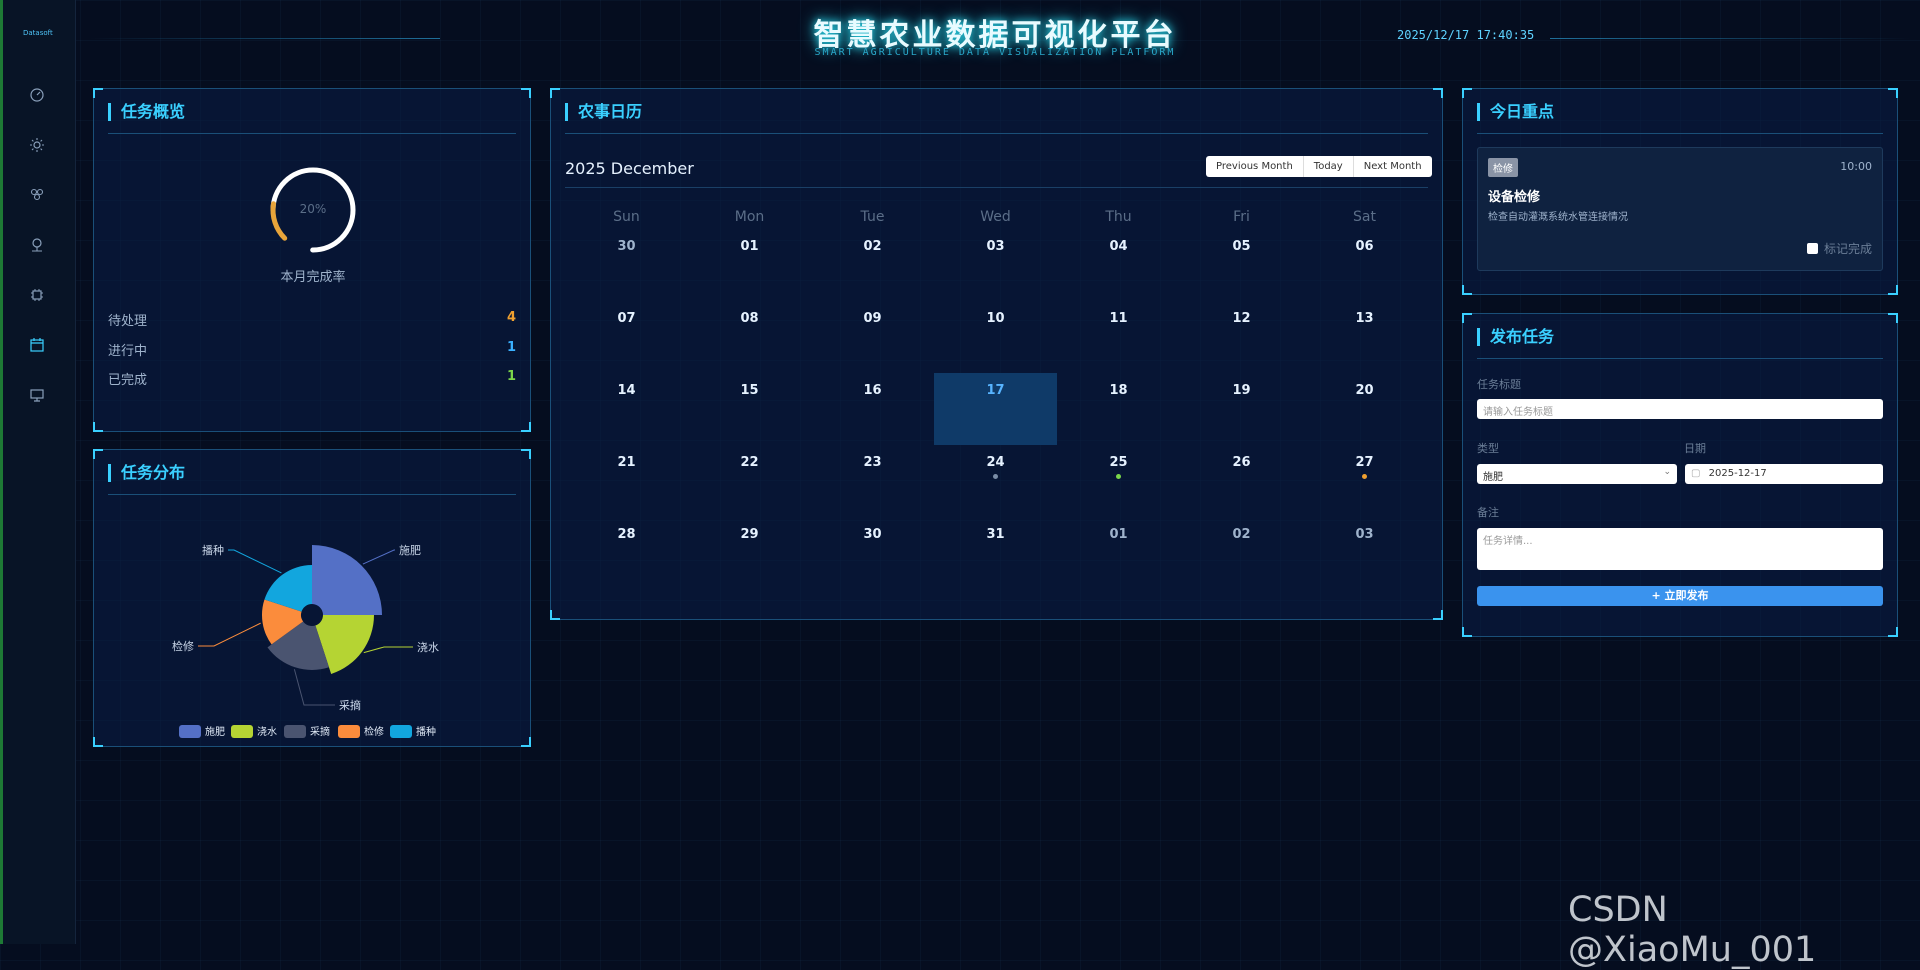 The height and width of the screenshot is (970, 1920). What do you see at coordinates (374, 731) in the screenshot?
I see `legend-label: 检修` at bounding box center [374, 731].